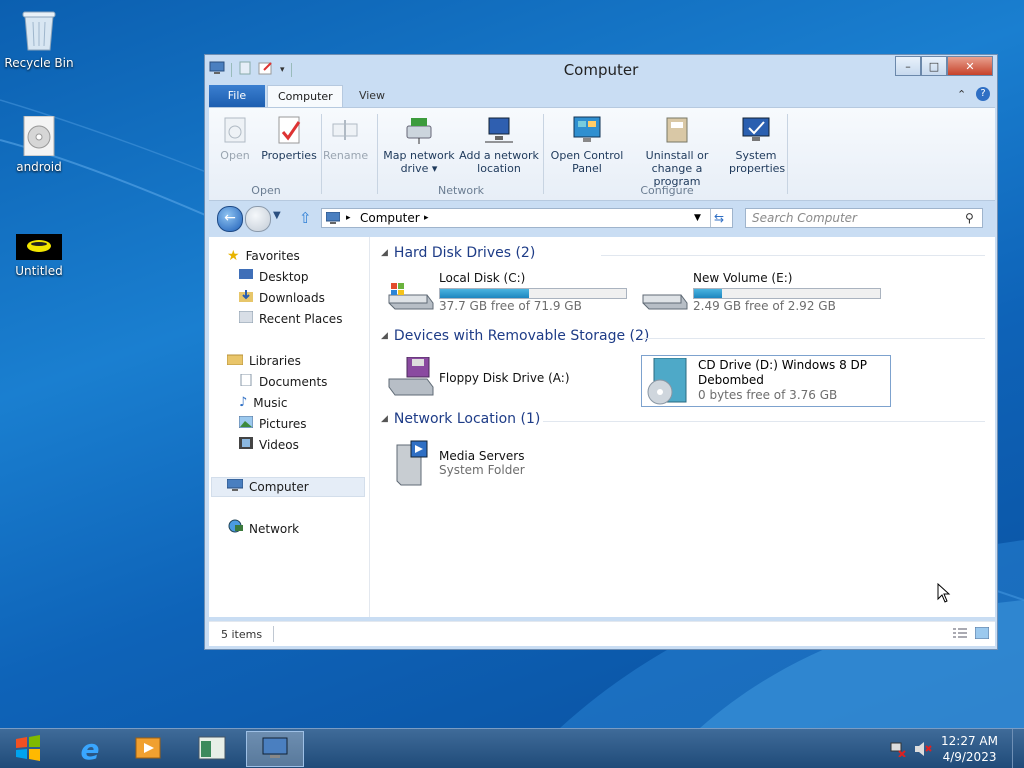  Describe the element at coordinates (39, 256) in the screenshot. I see `desktop-icon-untitled: Untitled` at that location.